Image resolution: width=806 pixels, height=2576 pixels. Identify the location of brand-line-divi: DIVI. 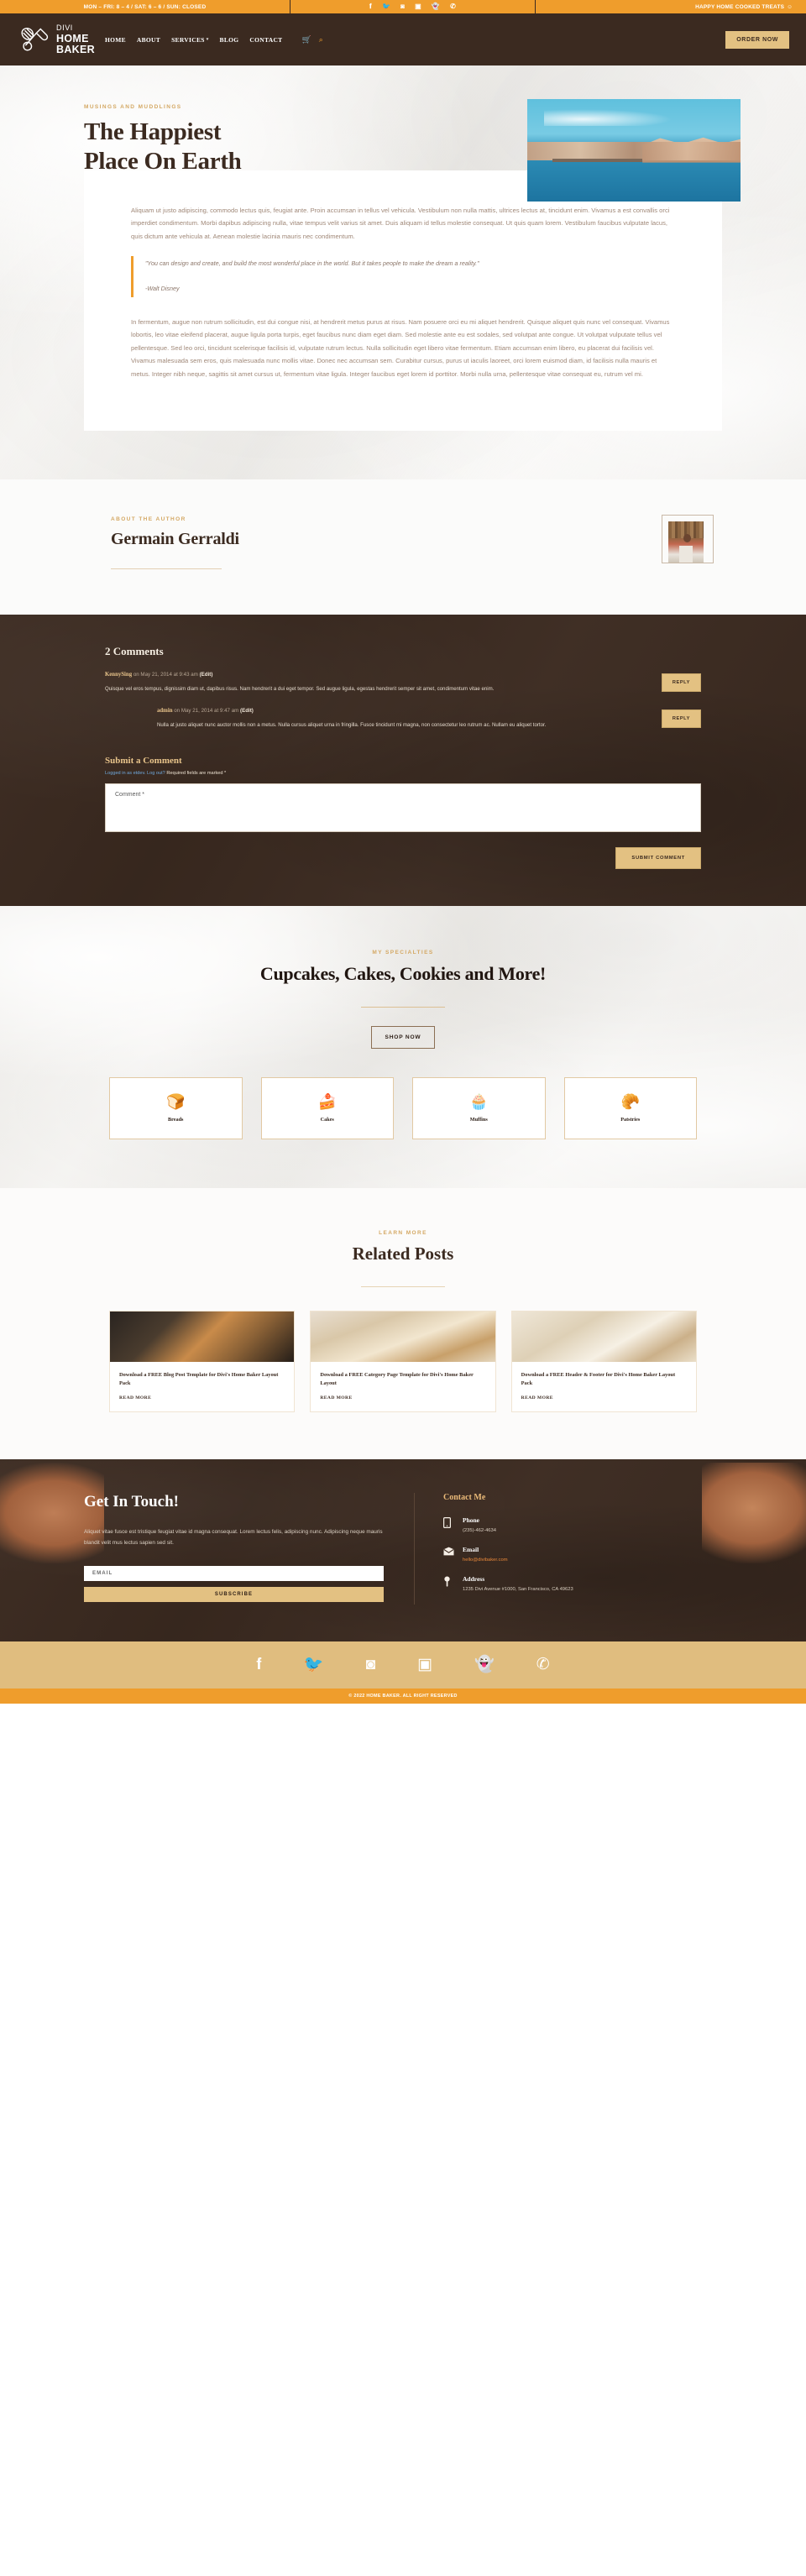
(64, 27).